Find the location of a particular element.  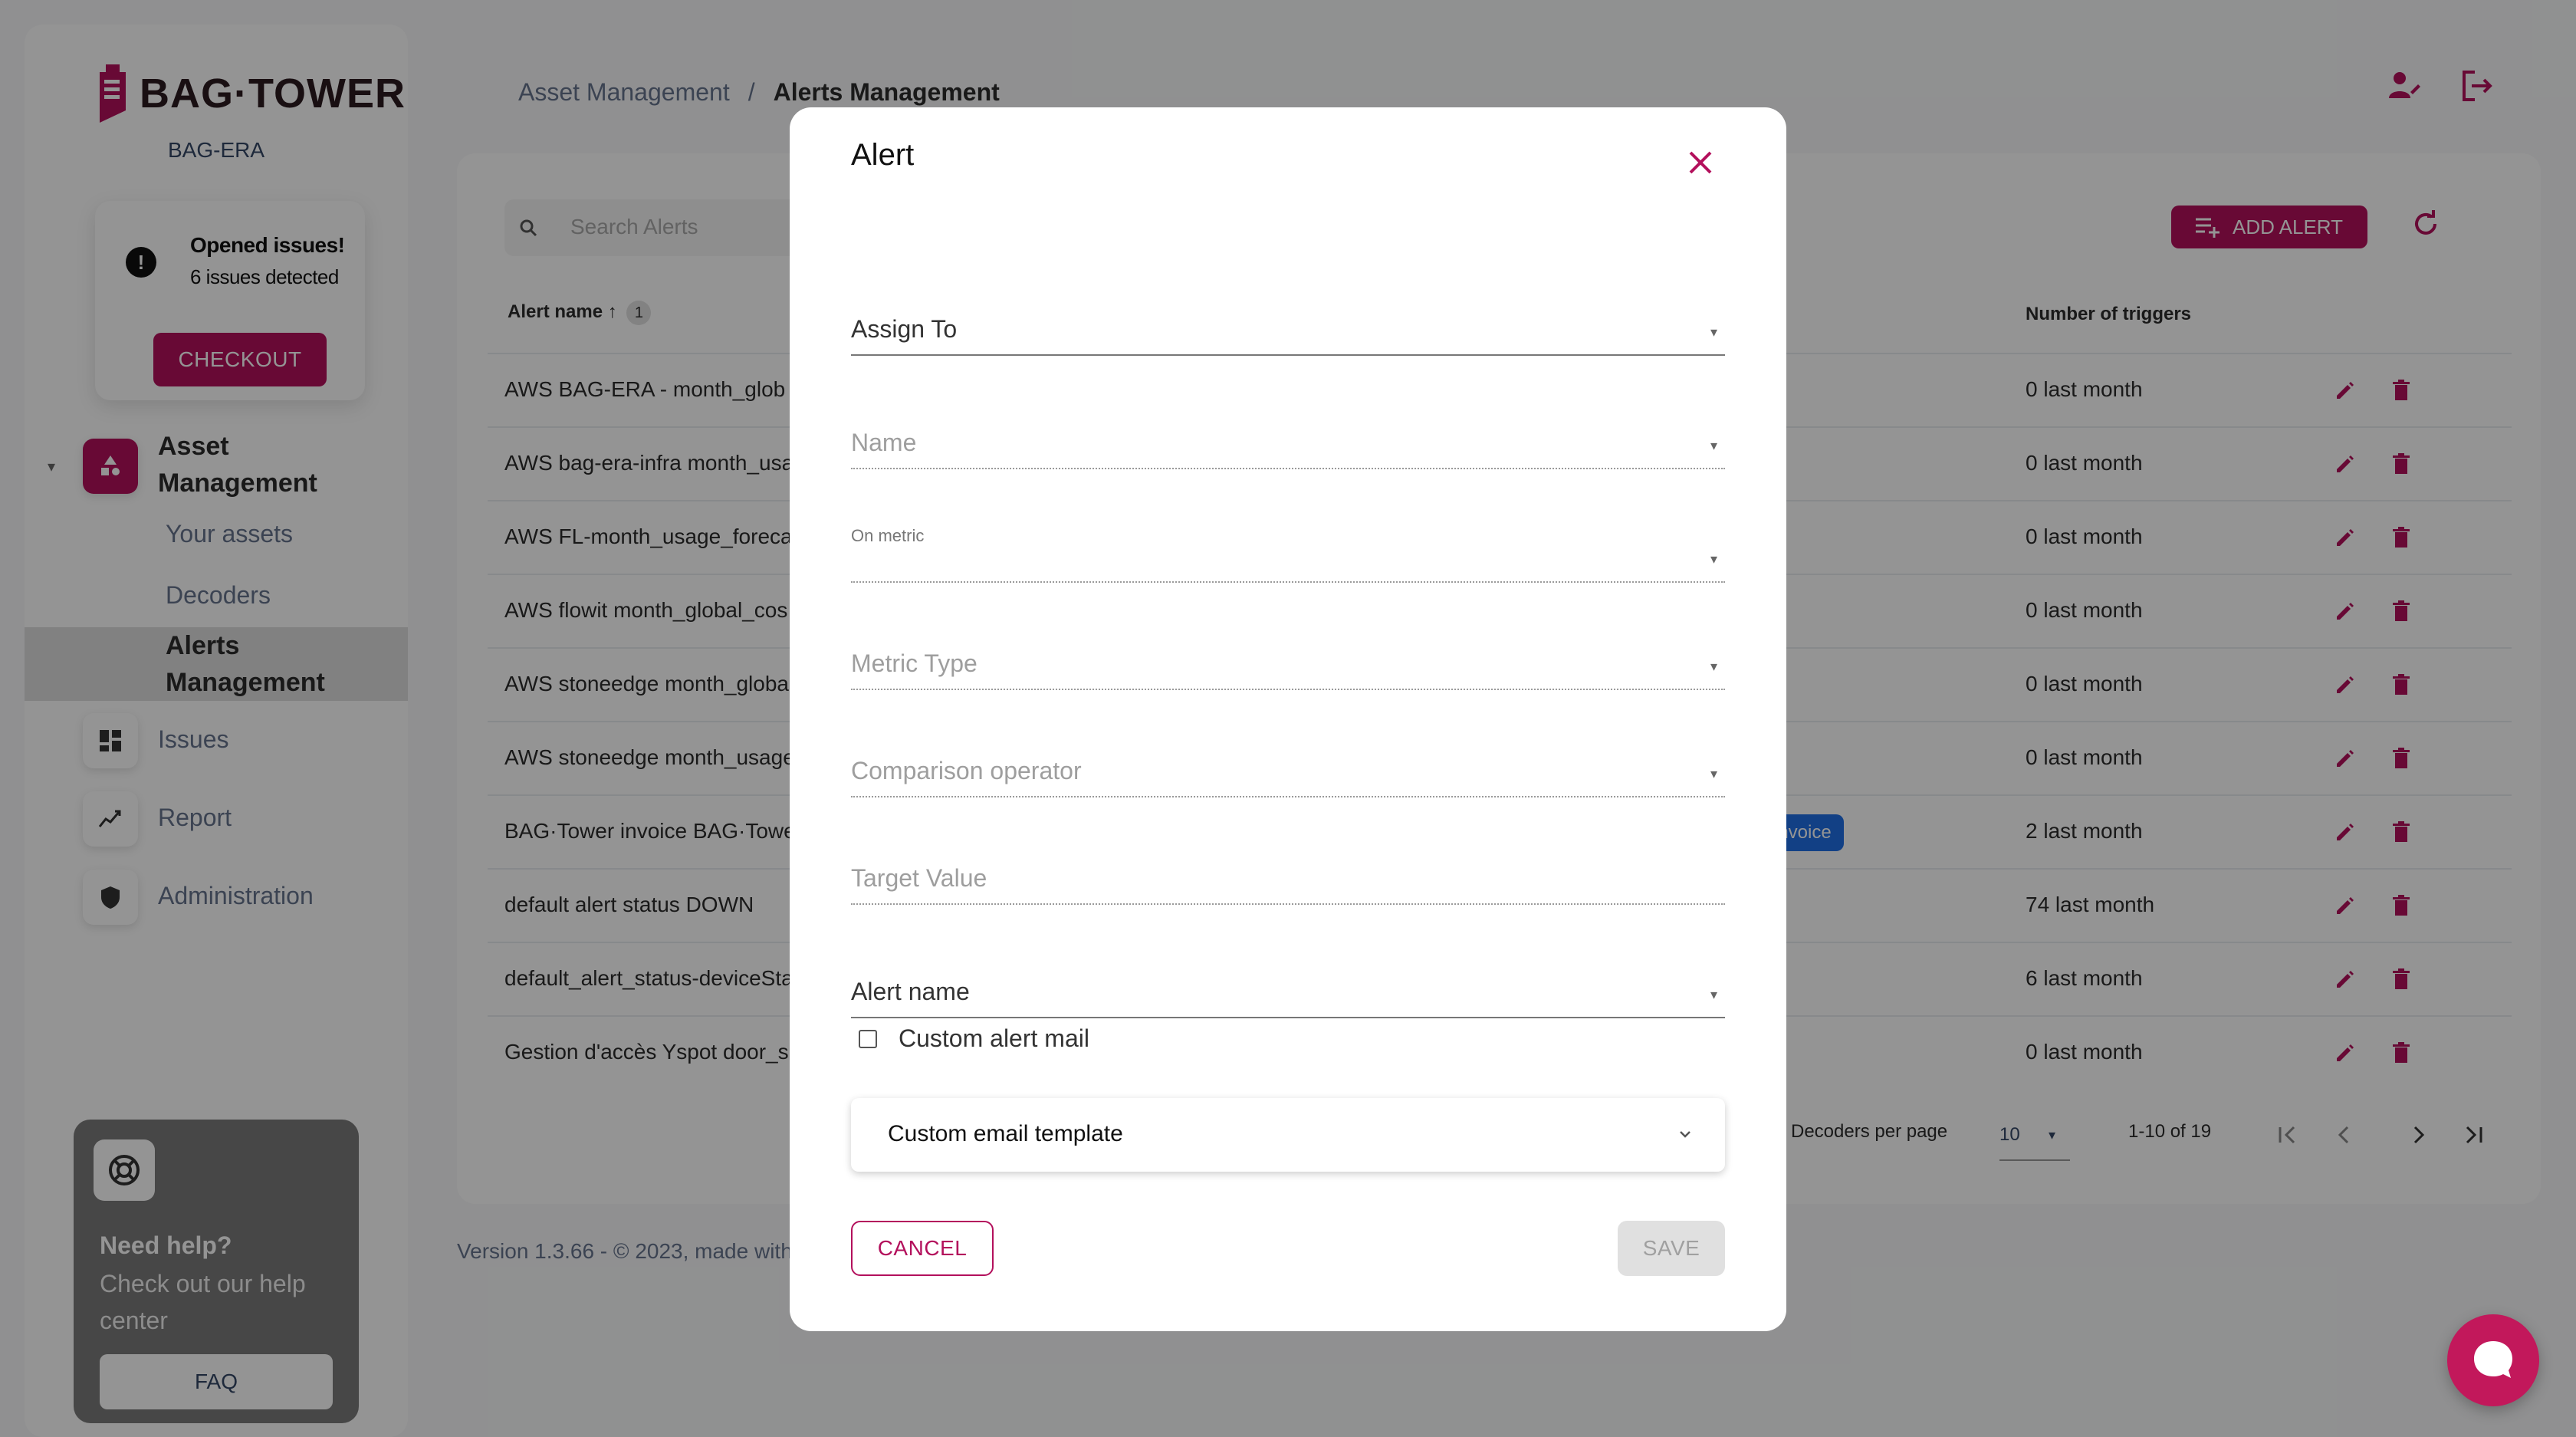

assign-to-select: Assign To ▾ is located at coordinates (1288, 327).